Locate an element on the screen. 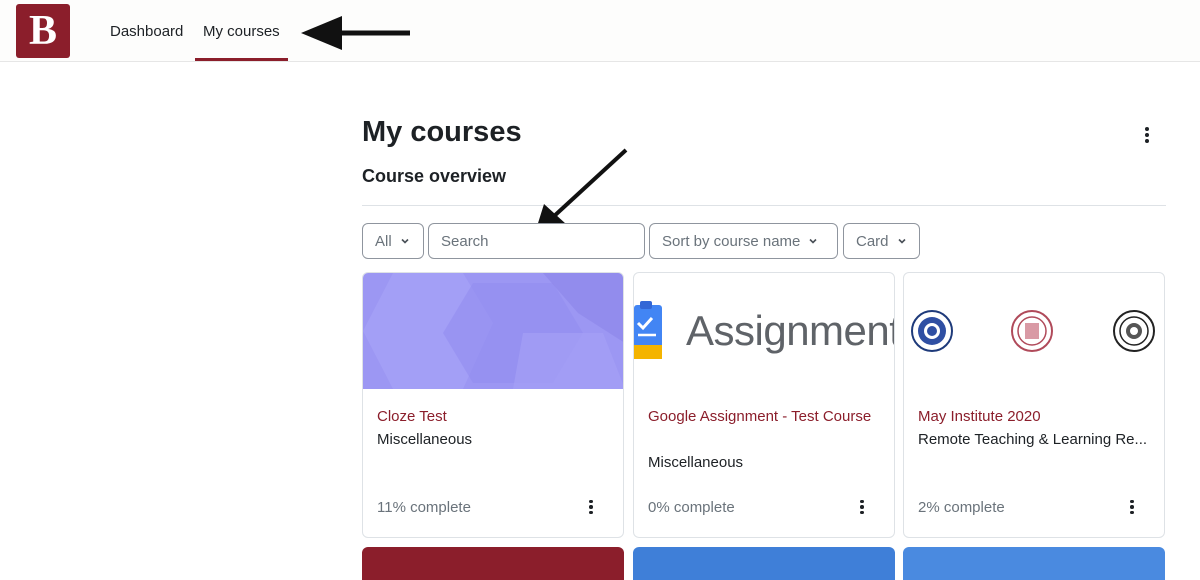  red-seal-icon is located at coordinates (1032, 331).